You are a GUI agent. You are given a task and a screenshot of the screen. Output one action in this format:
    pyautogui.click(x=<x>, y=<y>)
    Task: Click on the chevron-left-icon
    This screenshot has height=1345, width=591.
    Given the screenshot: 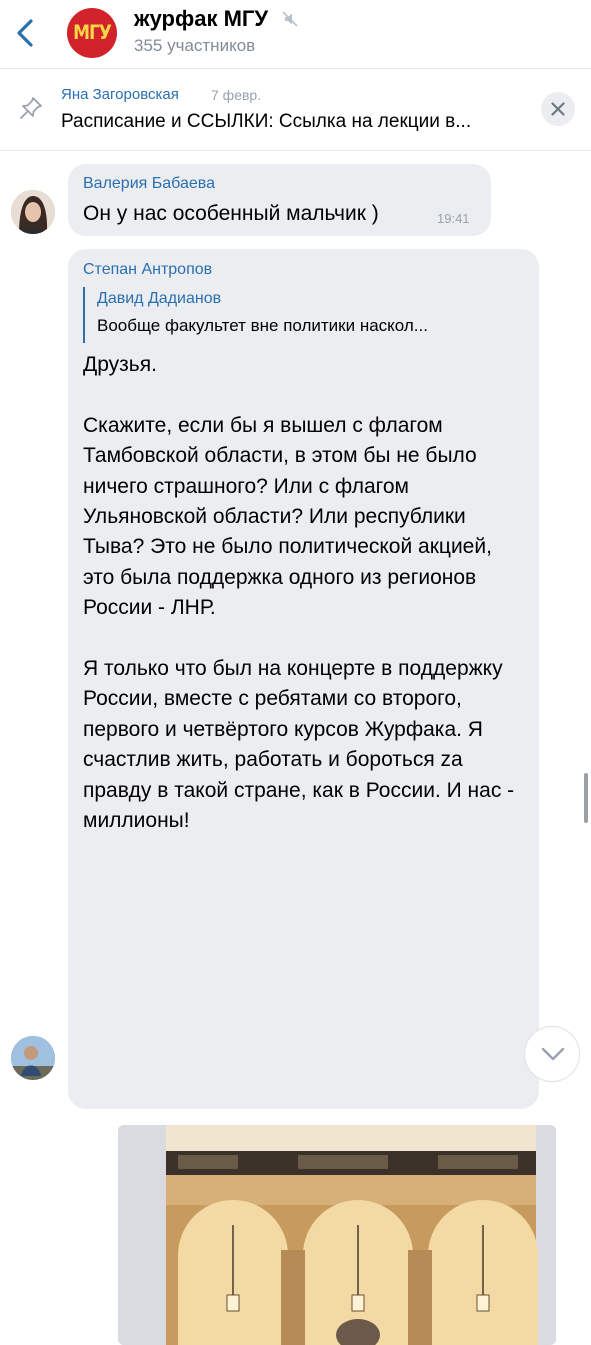 What is the action you would take?
    pyautogui.click(x=25, y=33)
    